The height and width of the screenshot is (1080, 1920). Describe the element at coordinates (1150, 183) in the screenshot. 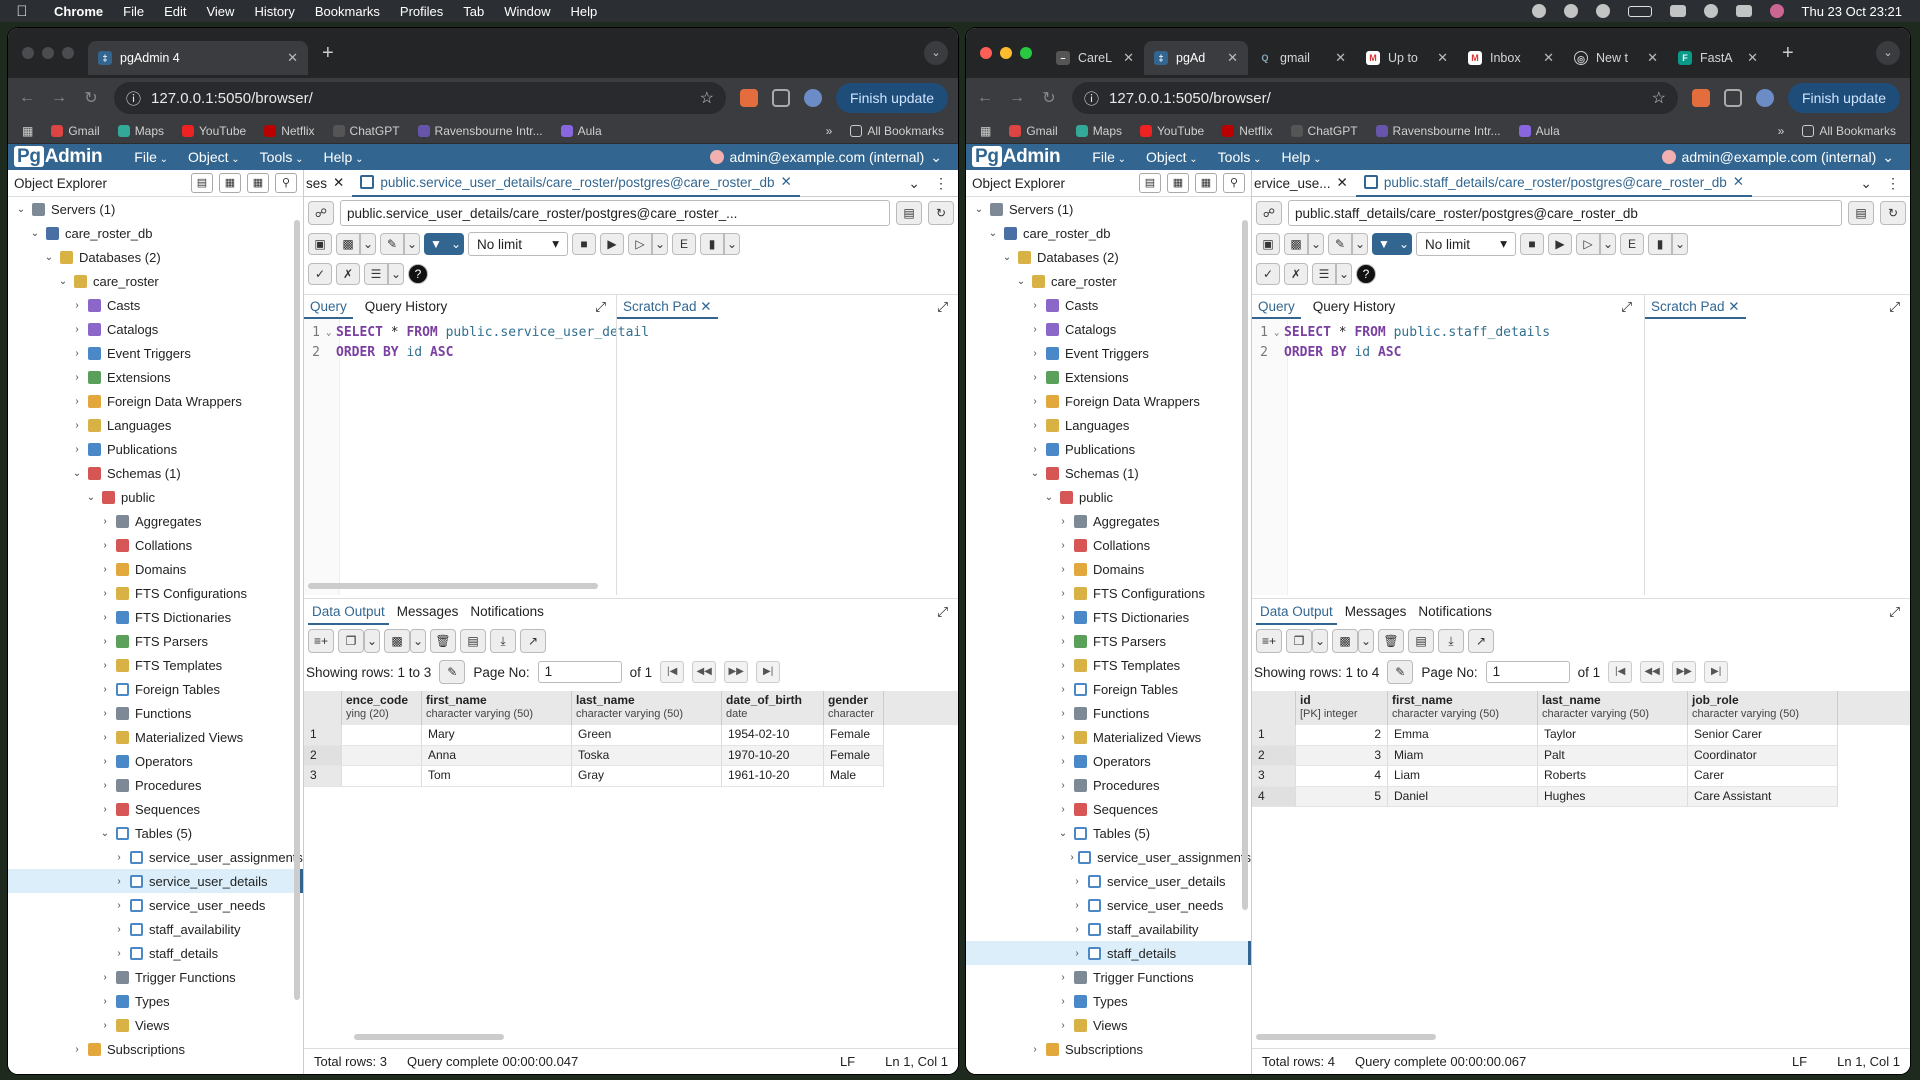

I see `query-tool-icon: ▤` at that location.